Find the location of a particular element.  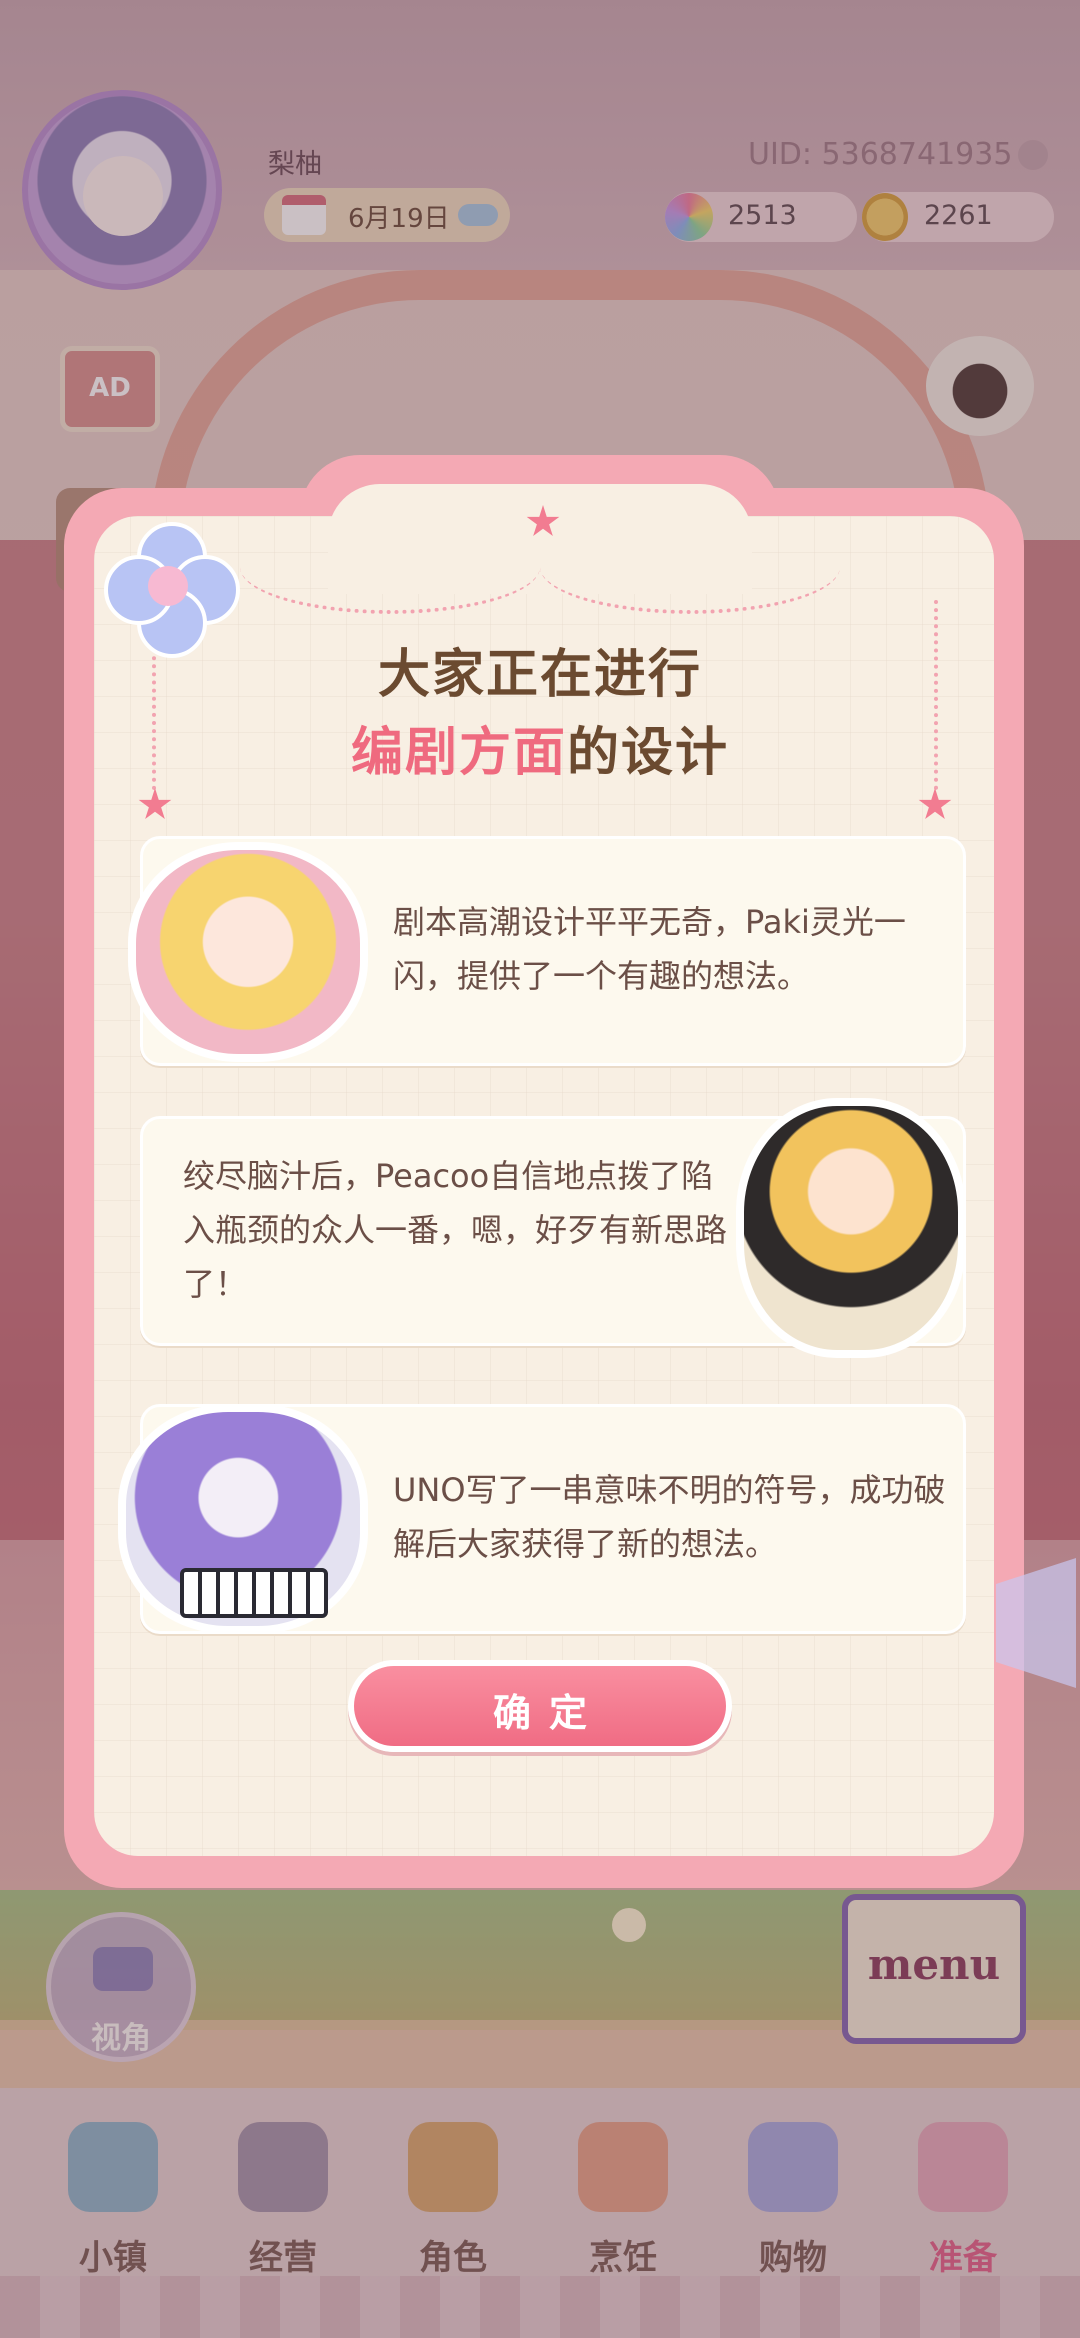

card-text: 剧本高潮设计平平无奇，Paki灵光一闪，提供了一个有趣的想法。 is located at coordinates (649, 949).